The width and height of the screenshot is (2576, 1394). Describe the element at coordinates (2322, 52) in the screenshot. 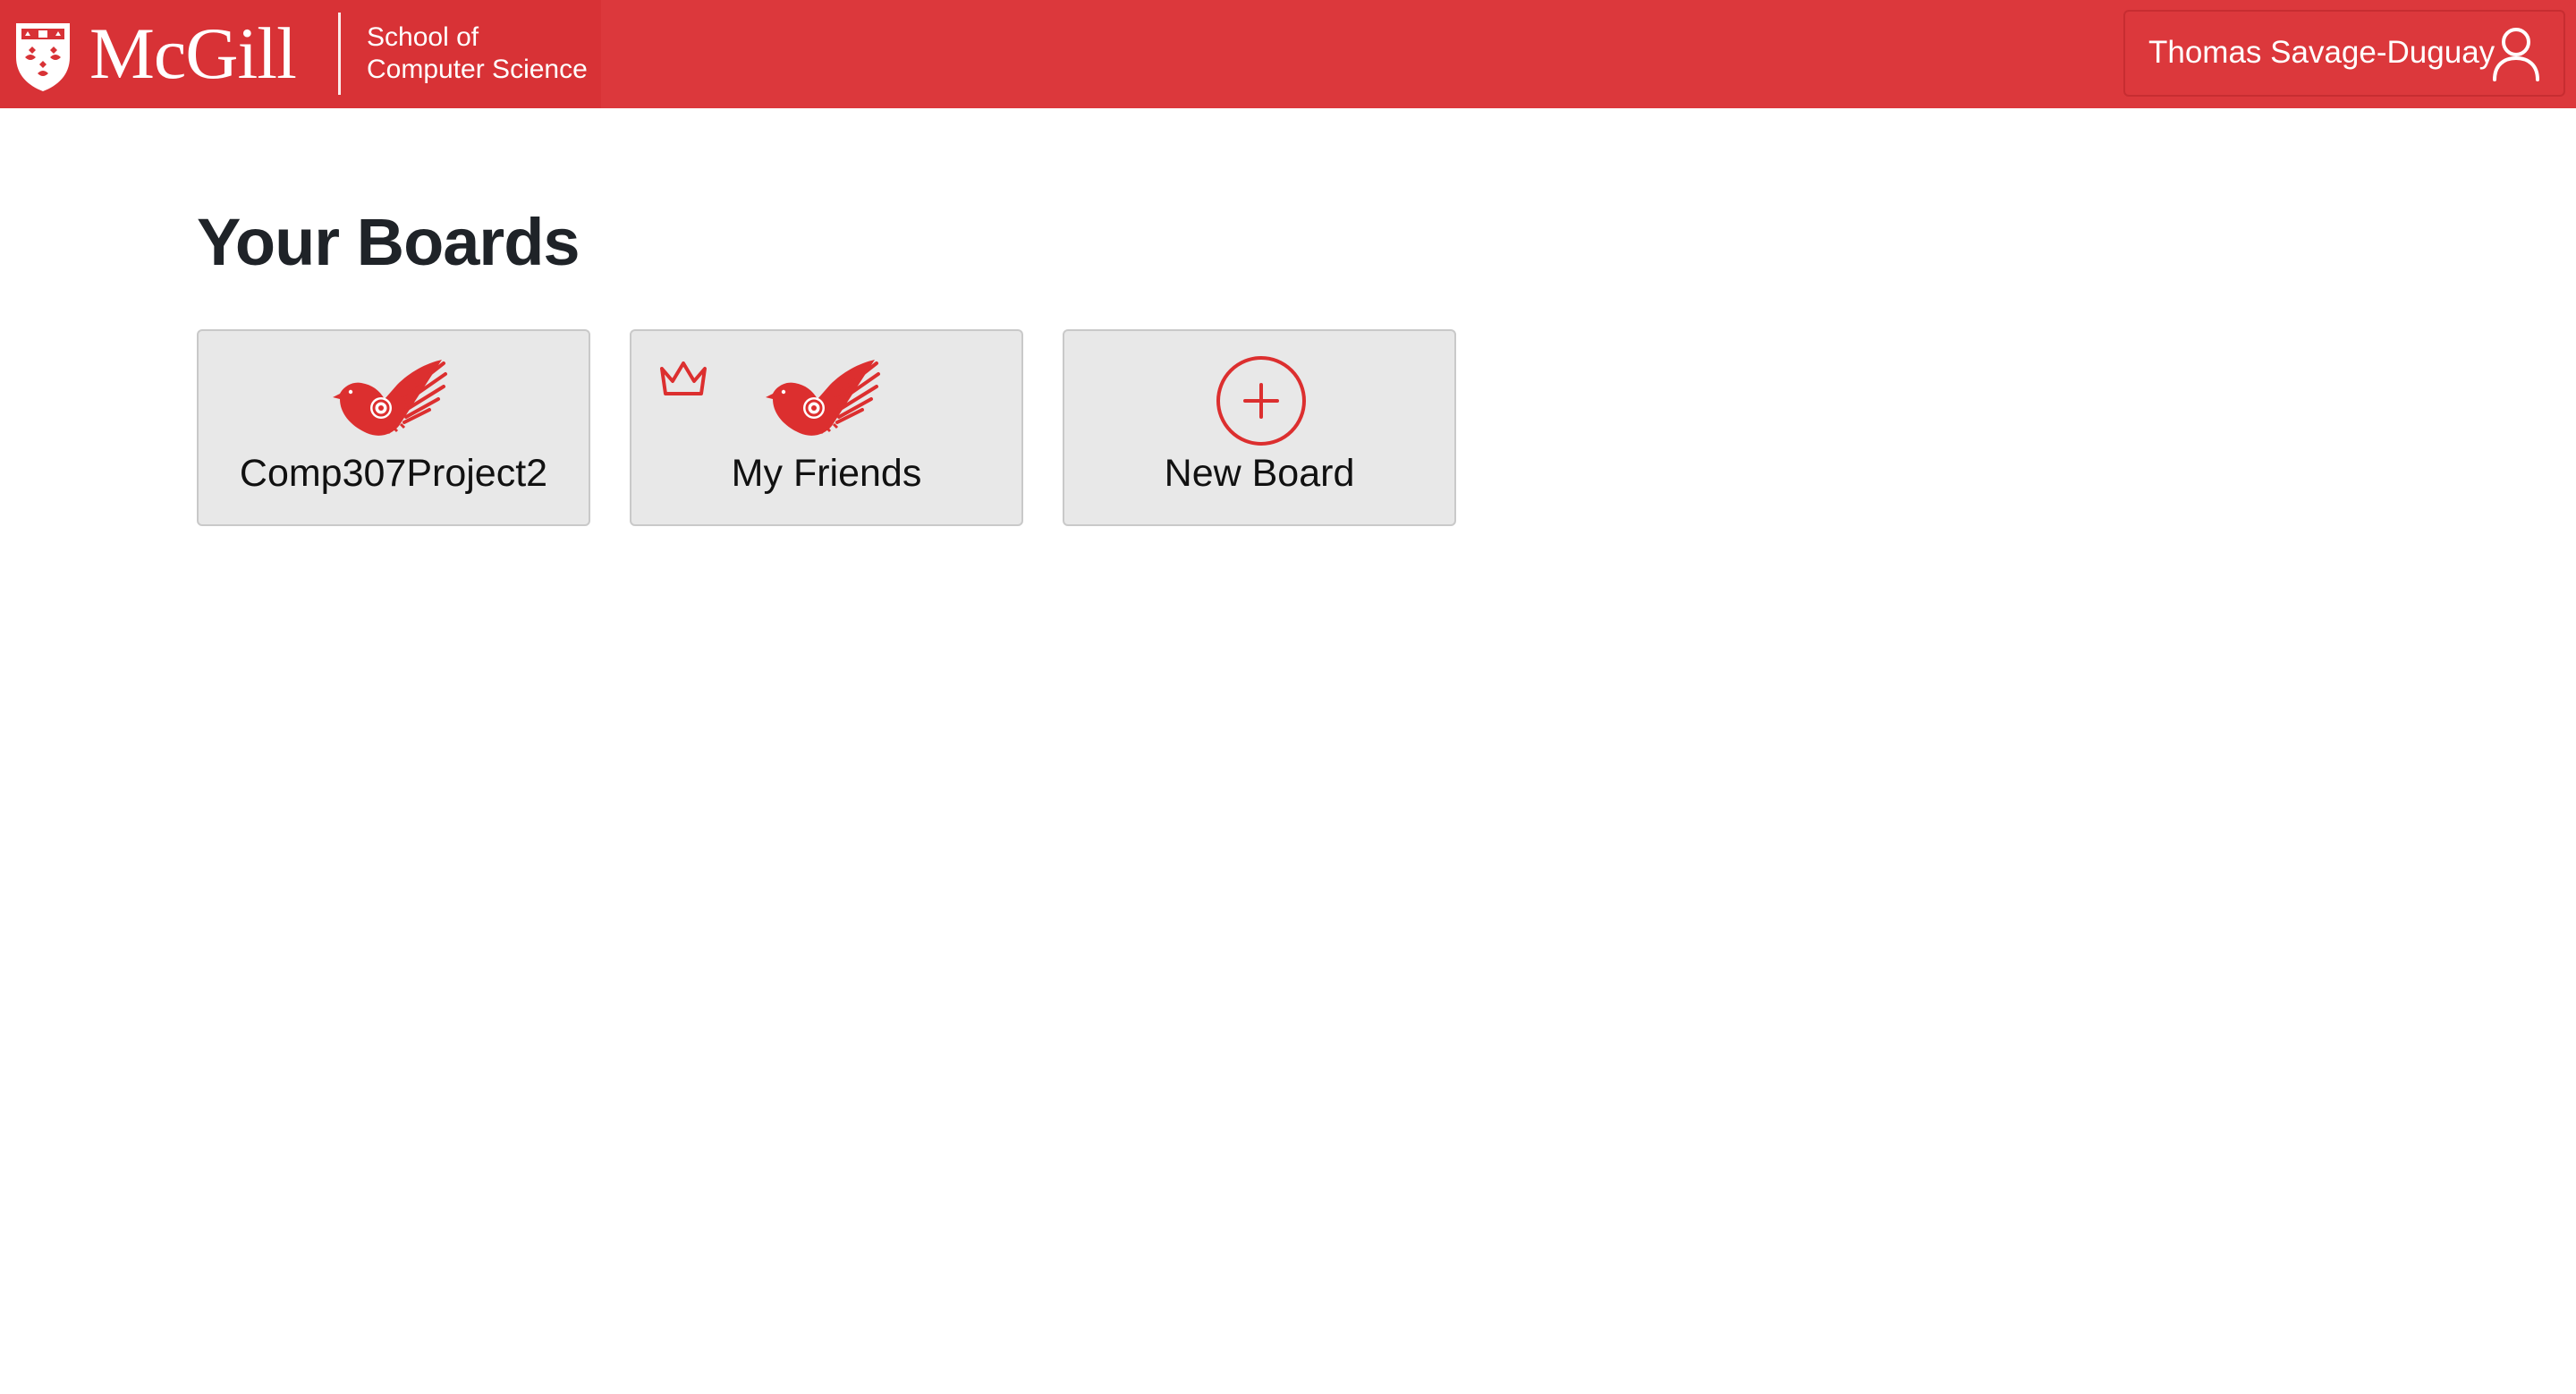

I see `user-name: Thomas Savage-Duguay` at that location.